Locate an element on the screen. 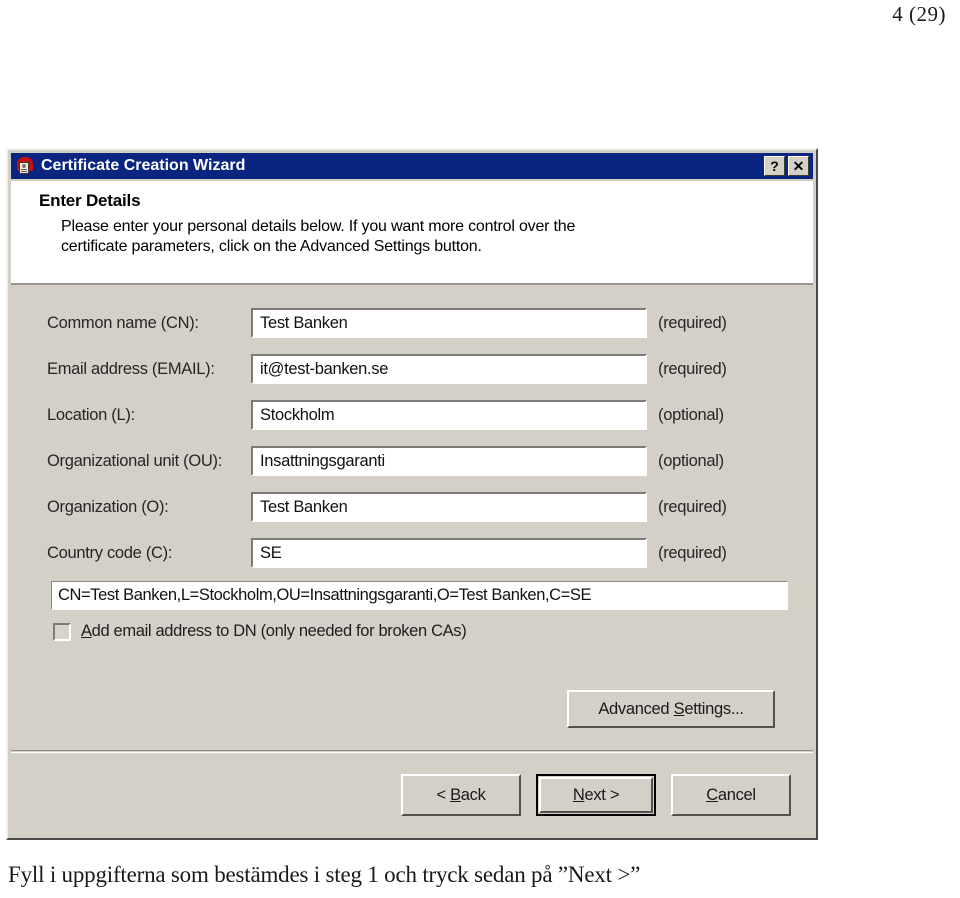 The height and width of the screenshot is (898, 960). label-organizational-unit: Organizational unit (OU): is located at coordinates (134, 460).